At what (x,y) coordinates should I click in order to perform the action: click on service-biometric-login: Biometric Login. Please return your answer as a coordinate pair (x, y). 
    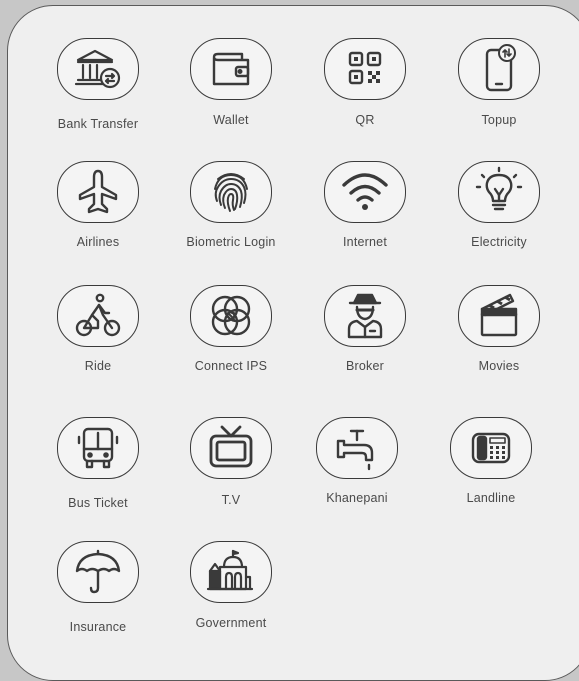
    Looking at the image, I should click on (231, 221).